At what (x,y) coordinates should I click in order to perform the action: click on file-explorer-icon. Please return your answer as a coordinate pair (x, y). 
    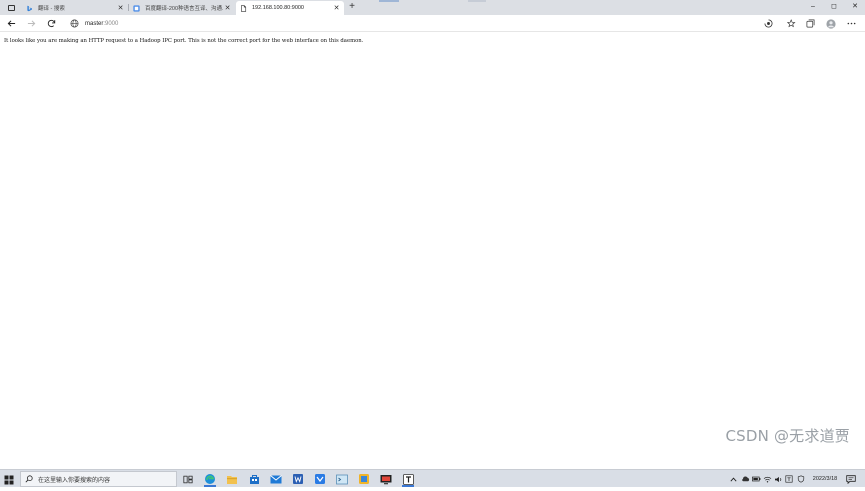
    Looking at the image, I should click on (232, 479).